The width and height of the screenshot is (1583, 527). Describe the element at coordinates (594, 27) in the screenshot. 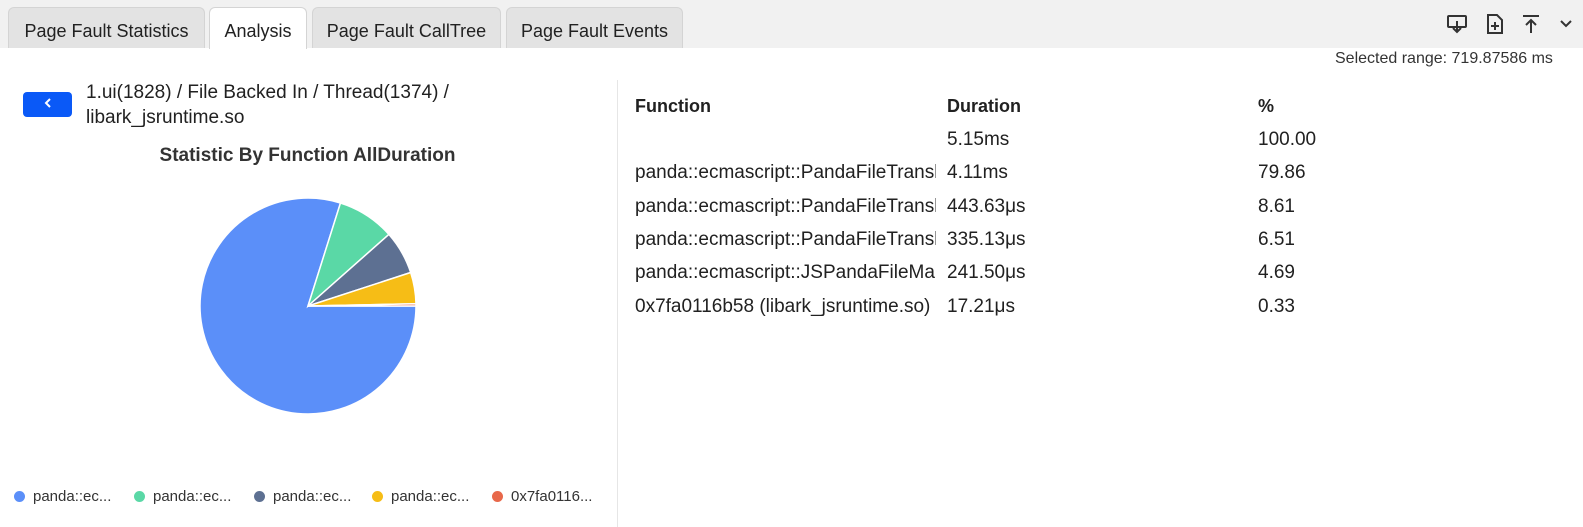

I see `tab-page-fault-events: Page Fault Events` at that location.